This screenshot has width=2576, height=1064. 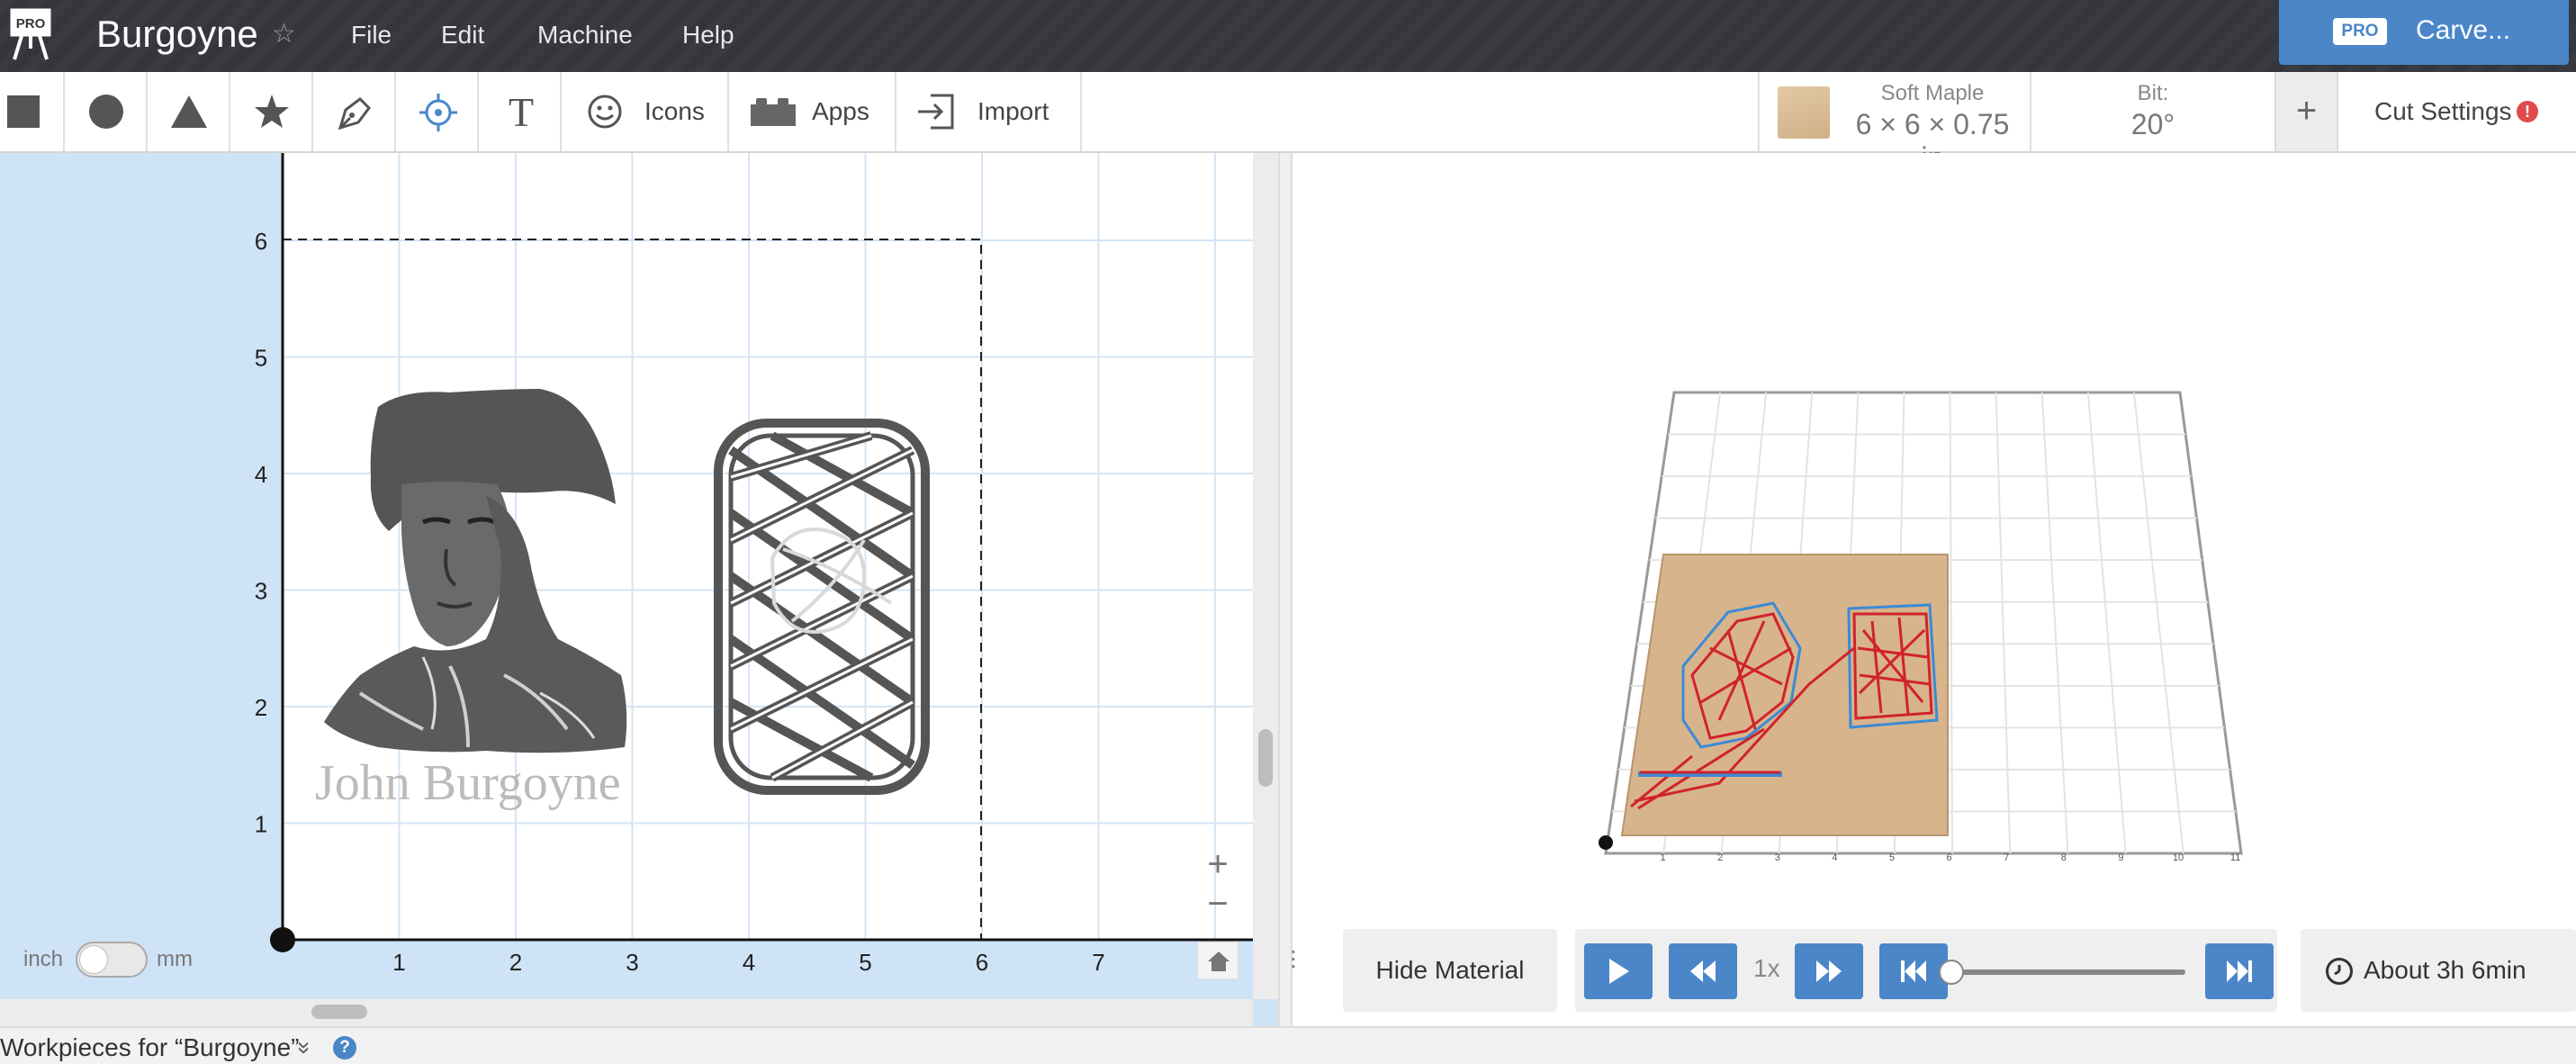 What do you see at coordinates (177, 34) in the screenshot?
I see `project-title: Burgoyne` at bounding box center [177, 34].